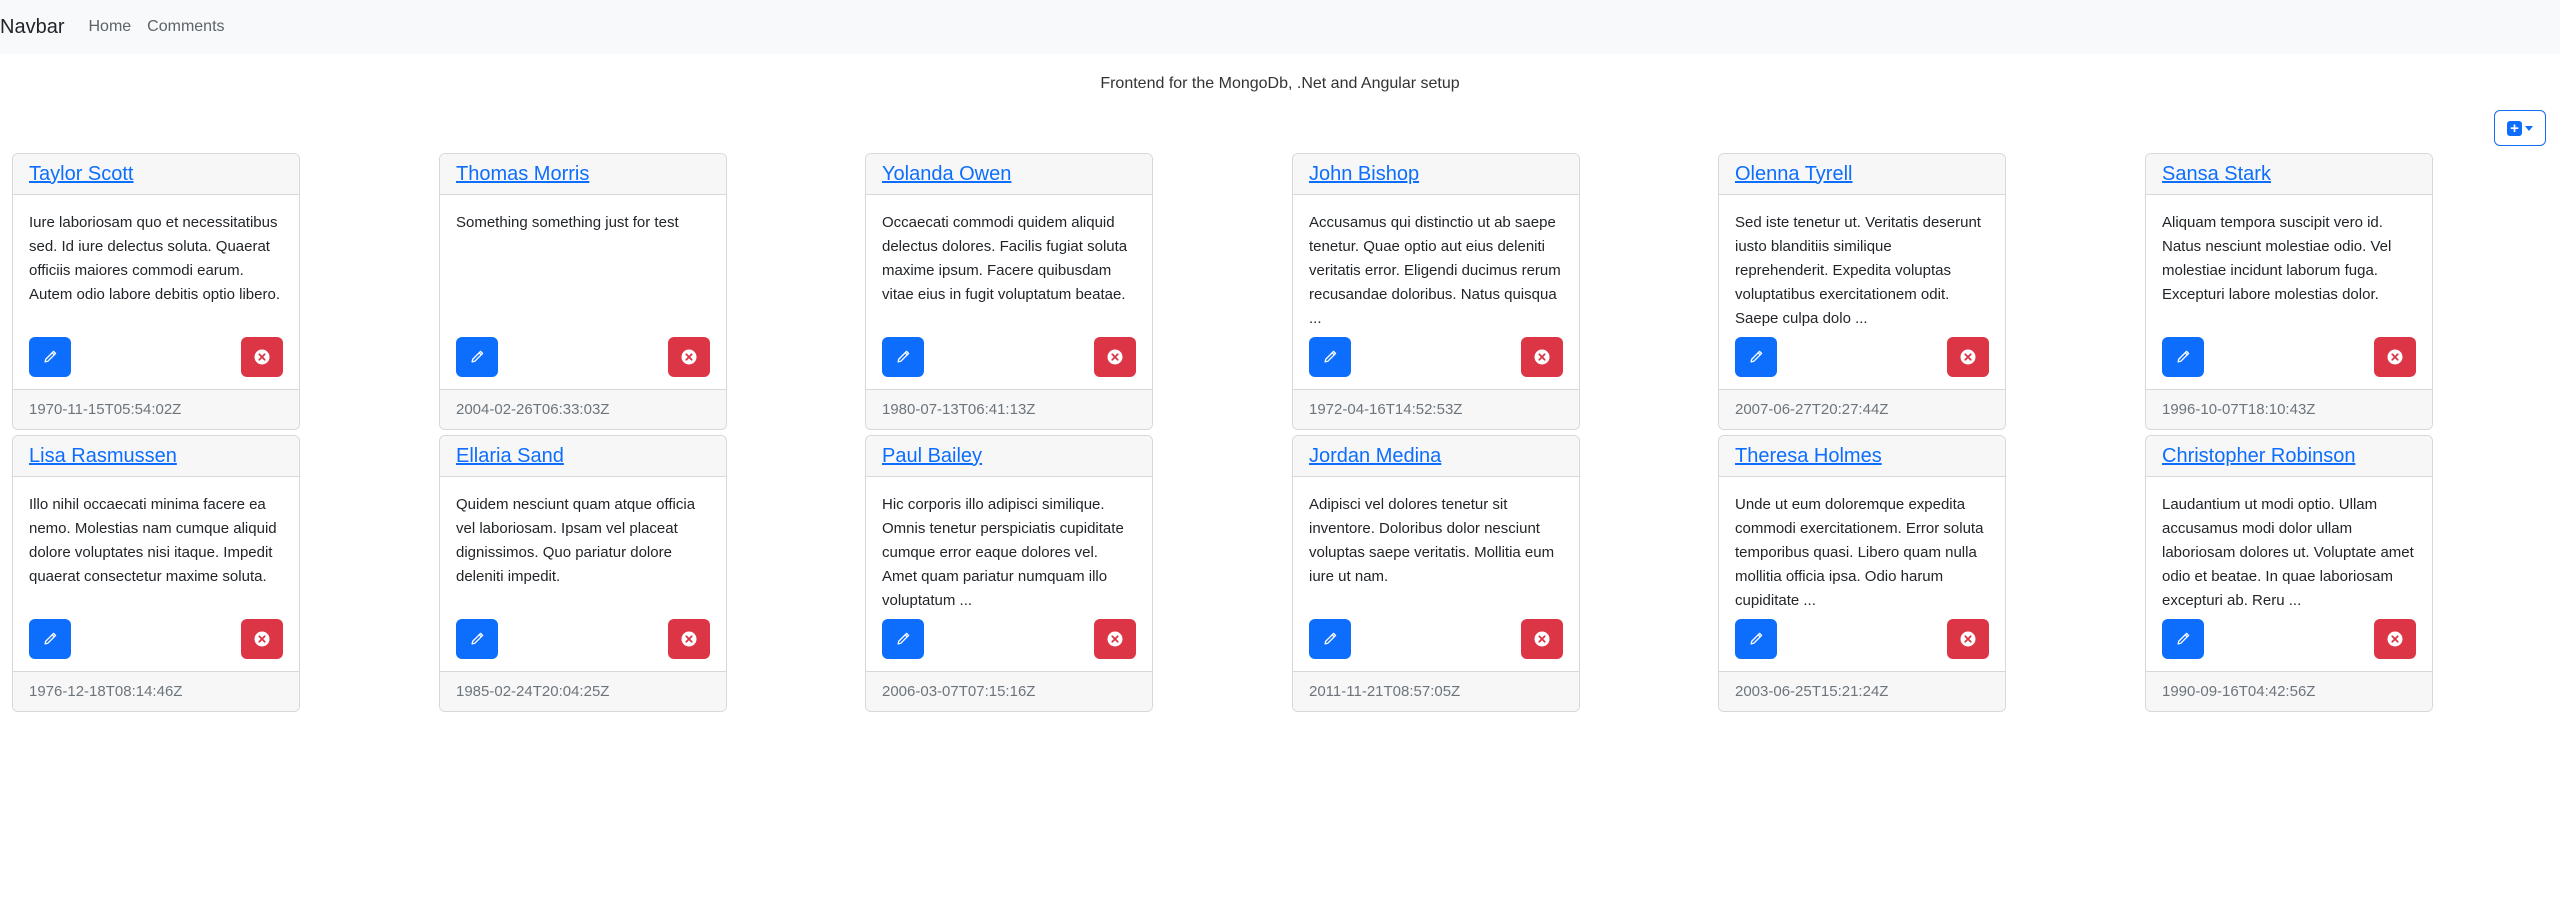 This screenshot has width=2560, height=910. What do you see at coordinates (1009, 456) in the screenshot?
I see `card-header: Paul Bailey` at bounding box center [1009, 456].